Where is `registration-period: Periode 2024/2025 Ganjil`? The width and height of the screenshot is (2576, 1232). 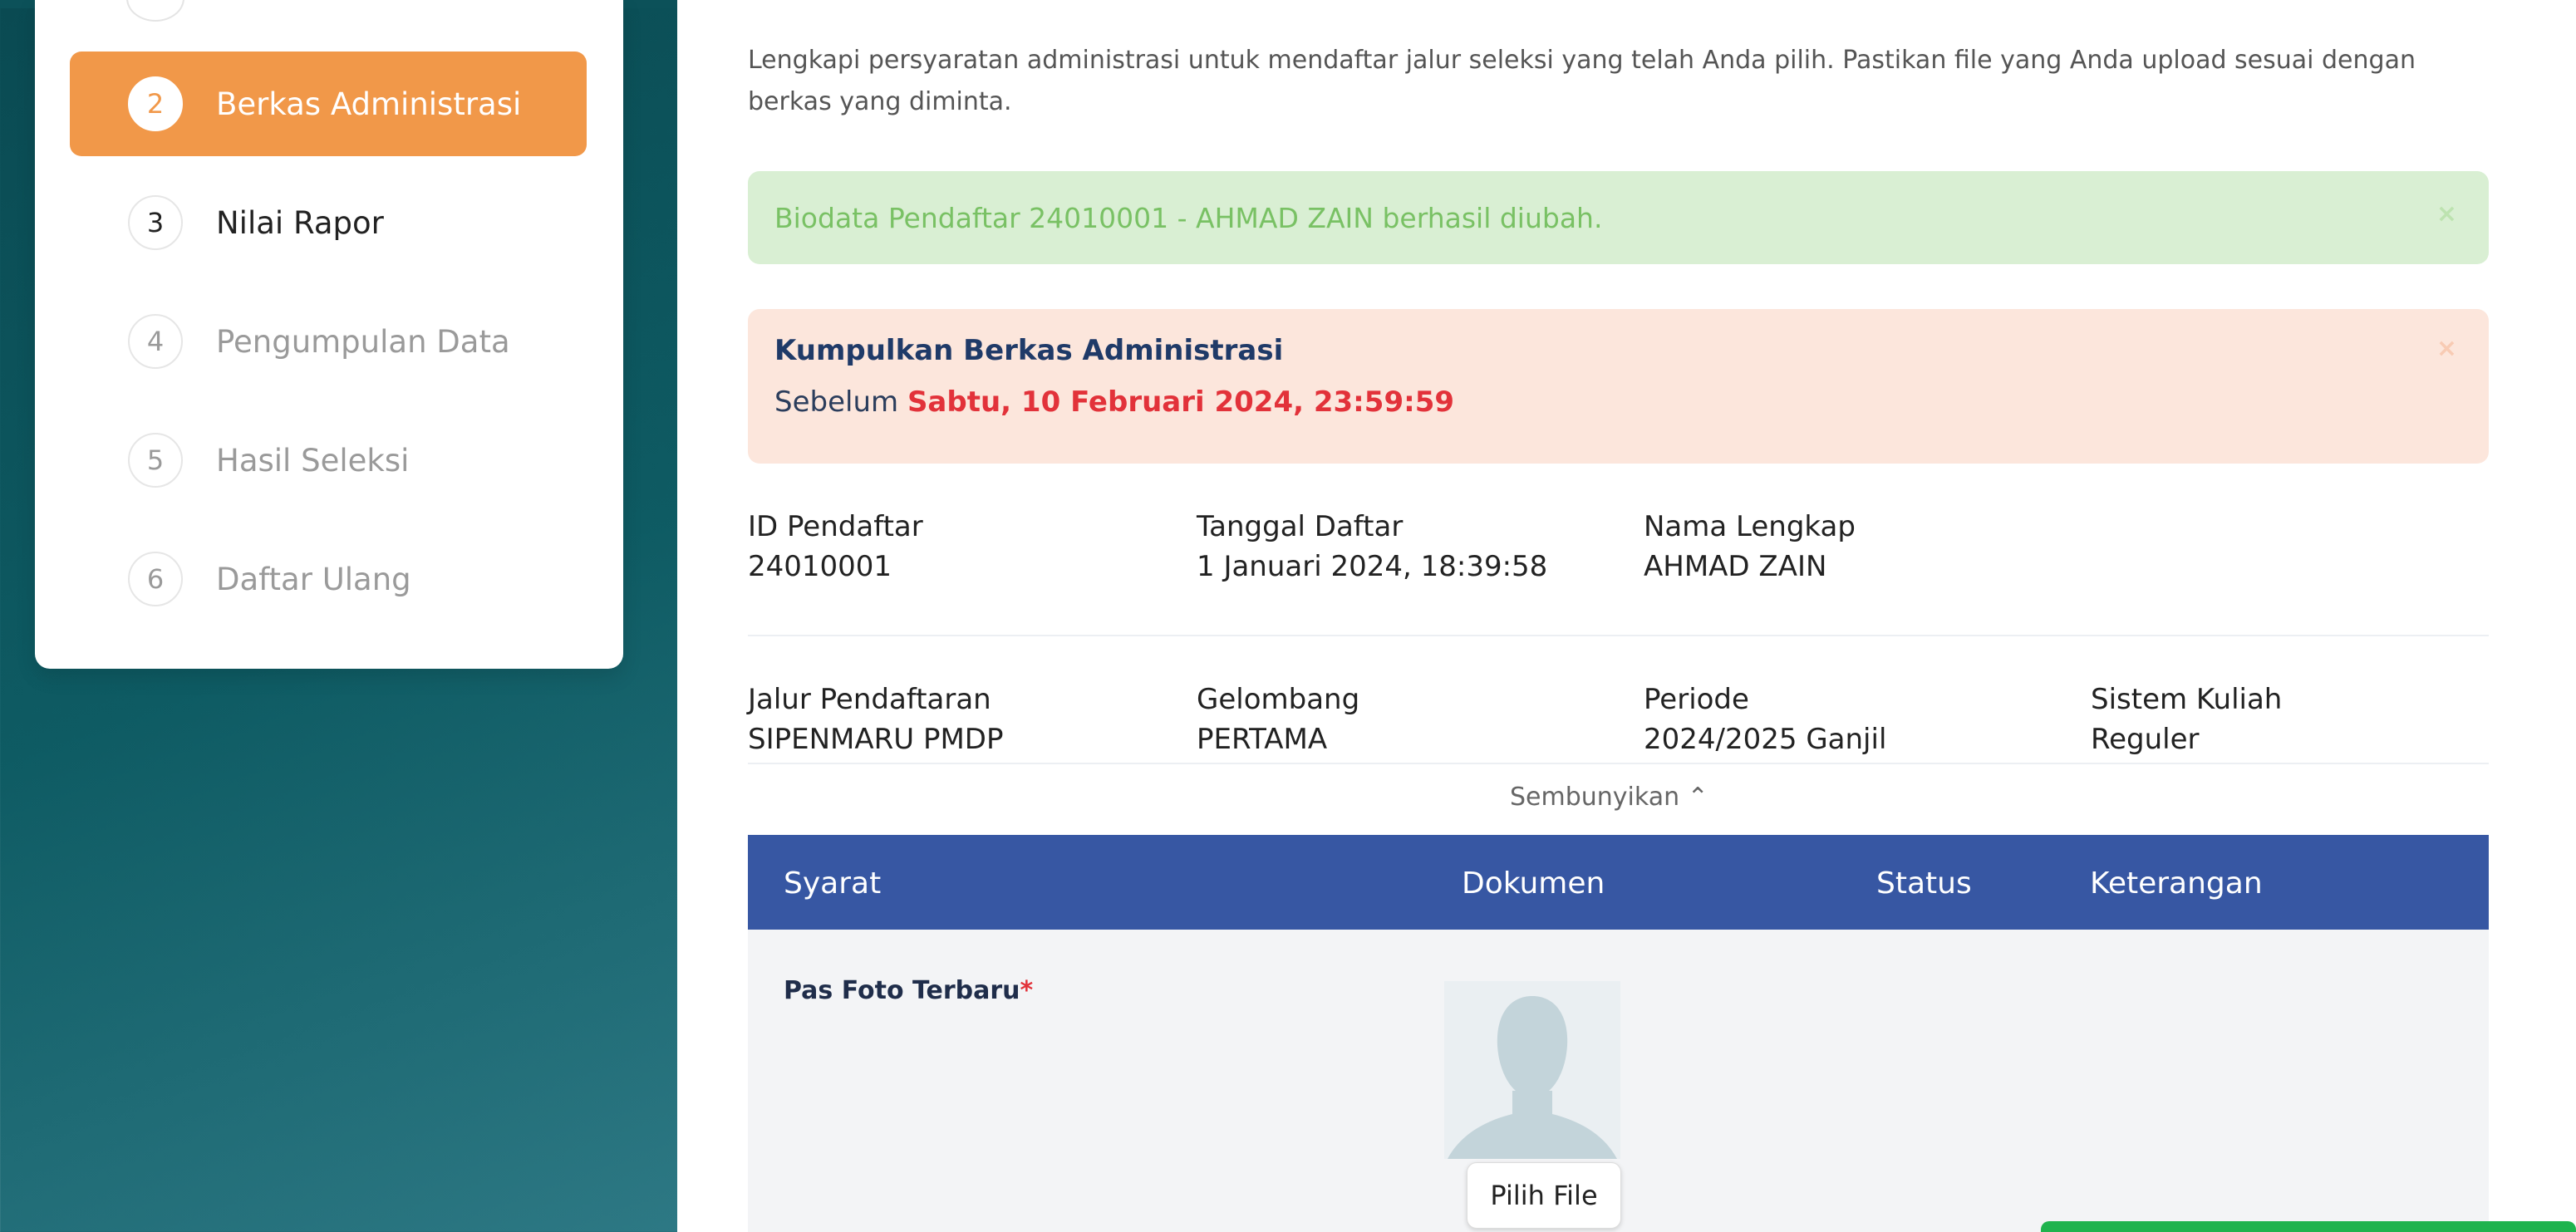
registration-period: Periode 2024/2025 Ganjil is located at coordinates (1765, 719).